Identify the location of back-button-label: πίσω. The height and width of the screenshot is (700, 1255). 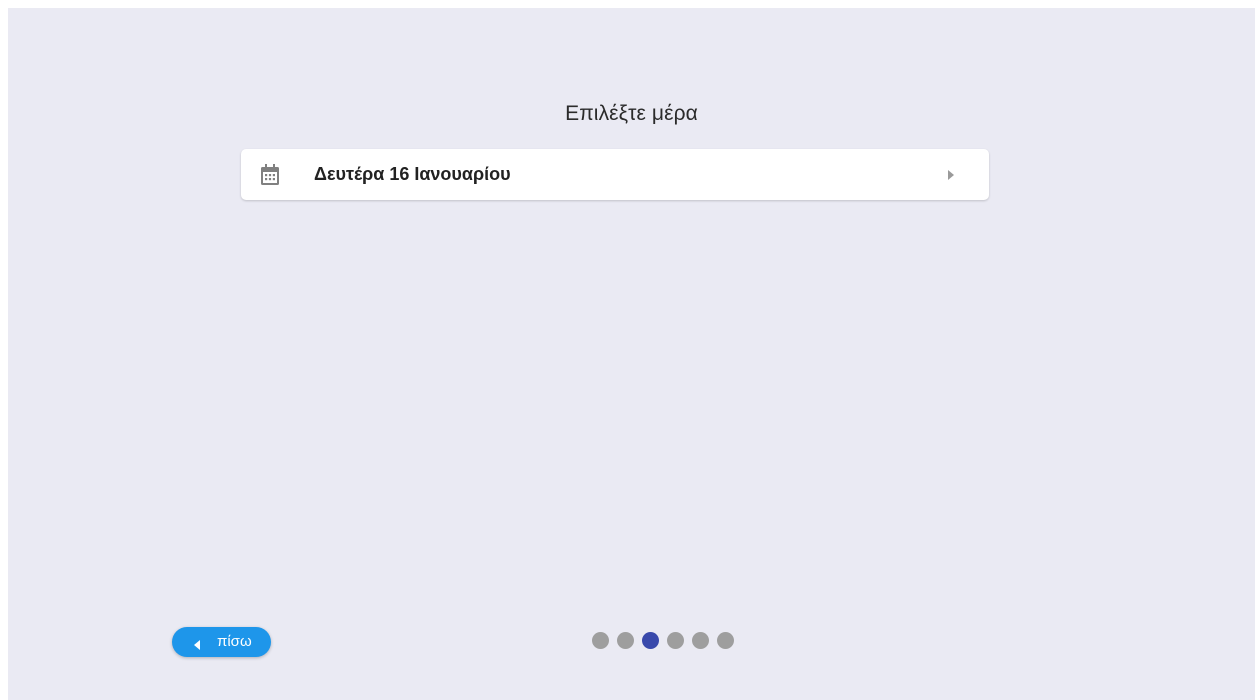
(234, 641).